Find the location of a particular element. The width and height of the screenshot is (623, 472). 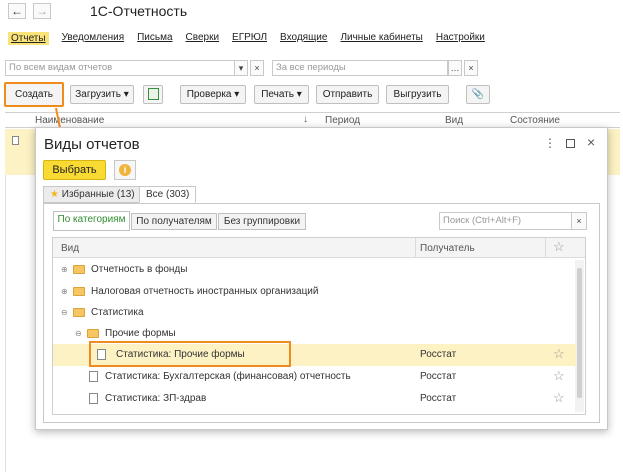

dialog-title: Виды отчетов is located at coordinates (92, 144).